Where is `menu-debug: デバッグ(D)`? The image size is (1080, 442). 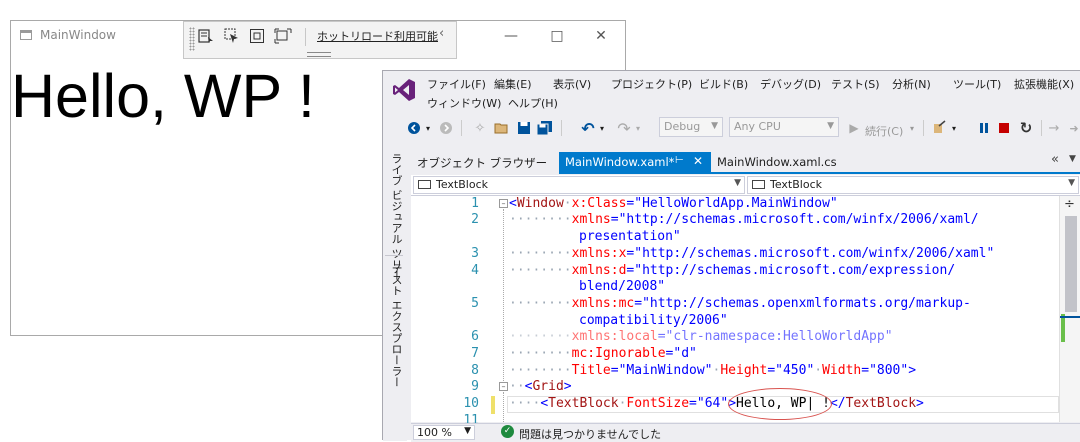 menu-debug: デバッグ(D) is located at coordinates (790, 84).